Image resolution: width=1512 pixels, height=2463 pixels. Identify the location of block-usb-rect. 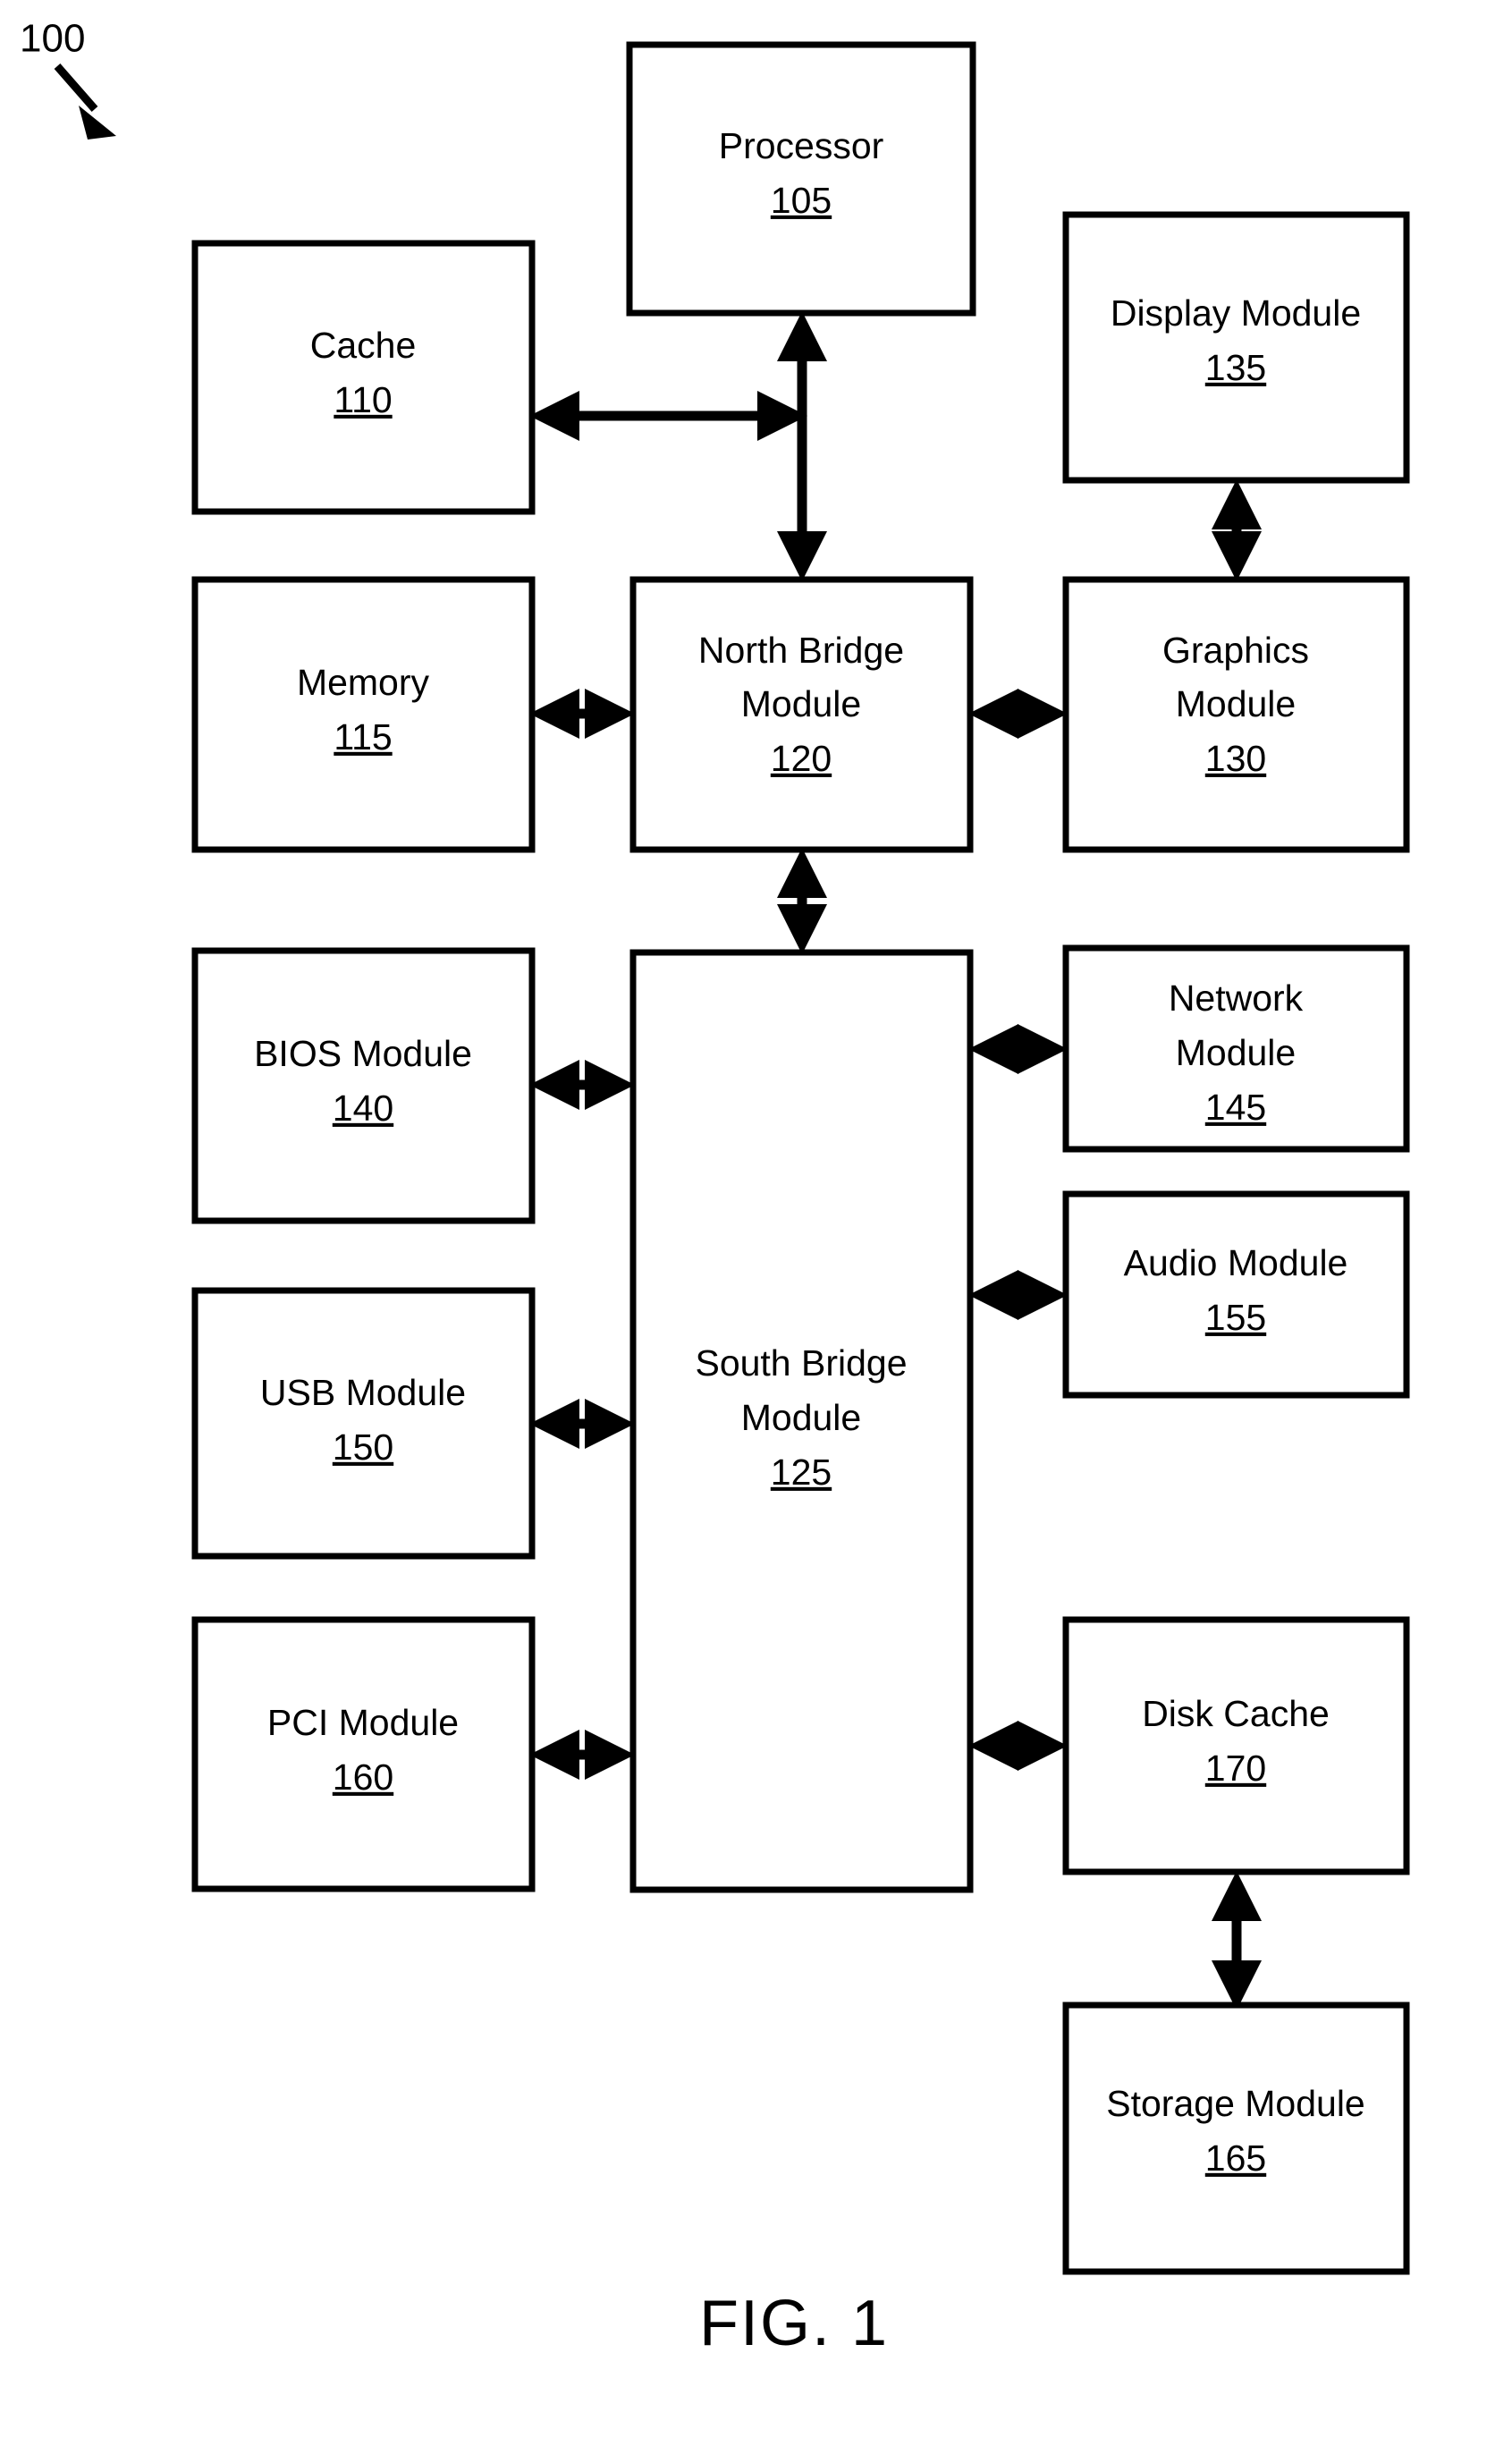
(363, 1423).